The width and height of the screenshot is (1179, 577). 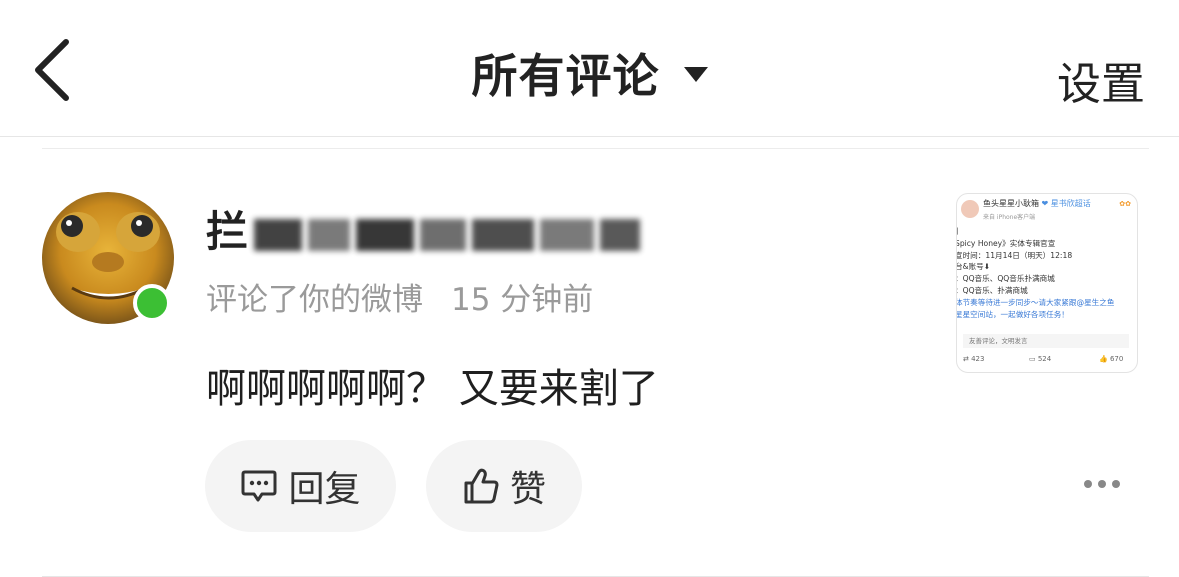 What do you see at coordinates (595, 148) in the screenshot?
I see `divider` at bounding box center [595, 148].